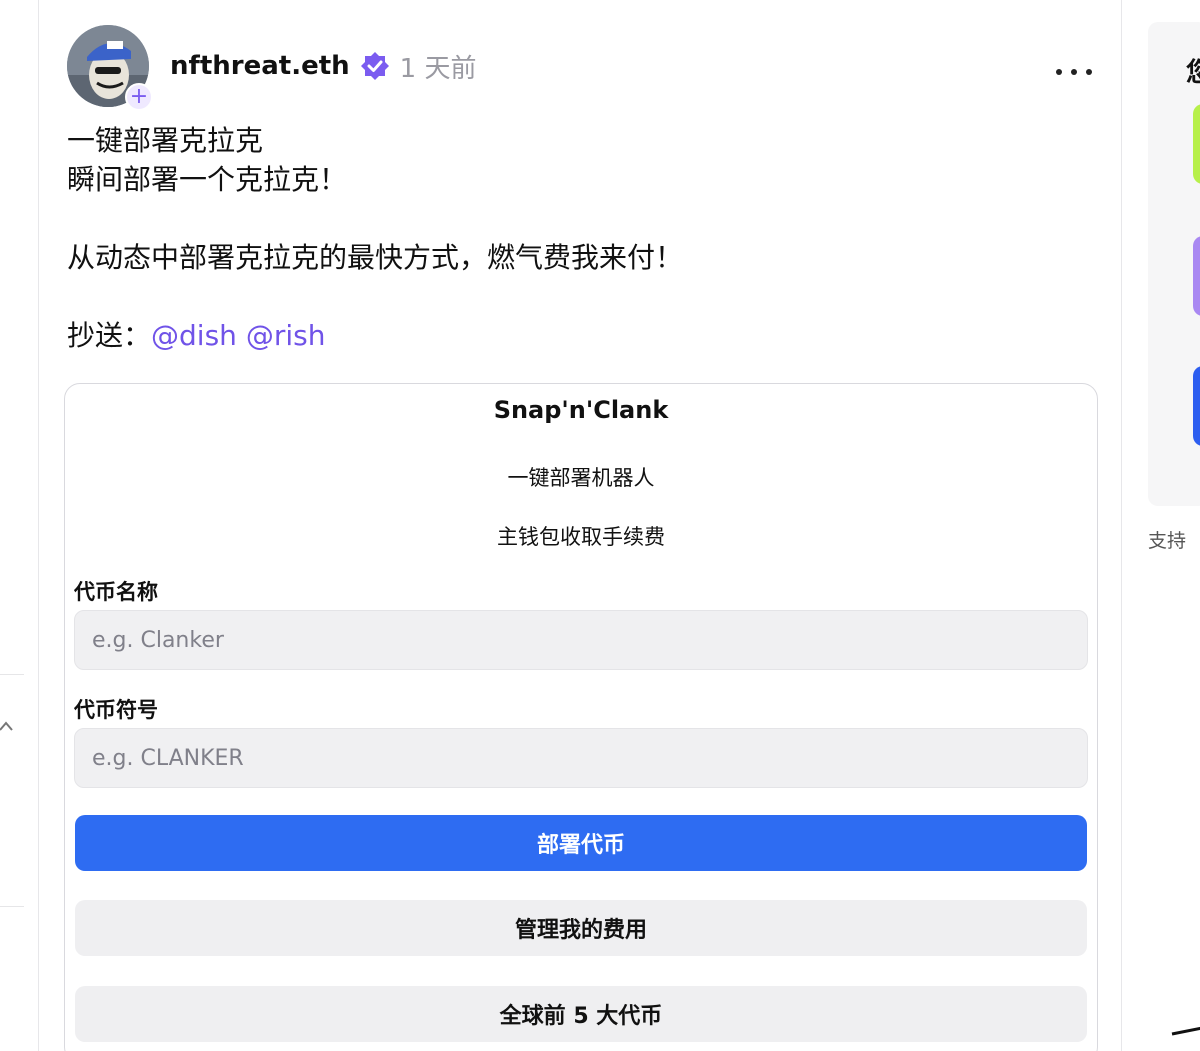 The width and height of the screenshot is (1200, 1051). What do you see at coordinates (260, 66) in the screenshot?
I see `author-name: nfthreat.eth` at bounding box center [260, 66].